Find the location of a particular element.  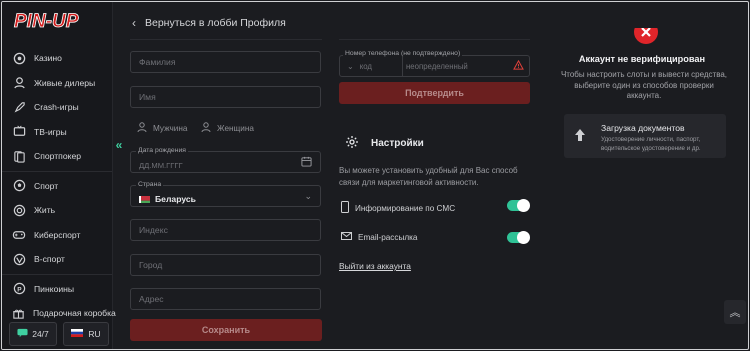

dob-placeholder: ДД.ММ.ГГГГ is located at coordinates (161, 165).